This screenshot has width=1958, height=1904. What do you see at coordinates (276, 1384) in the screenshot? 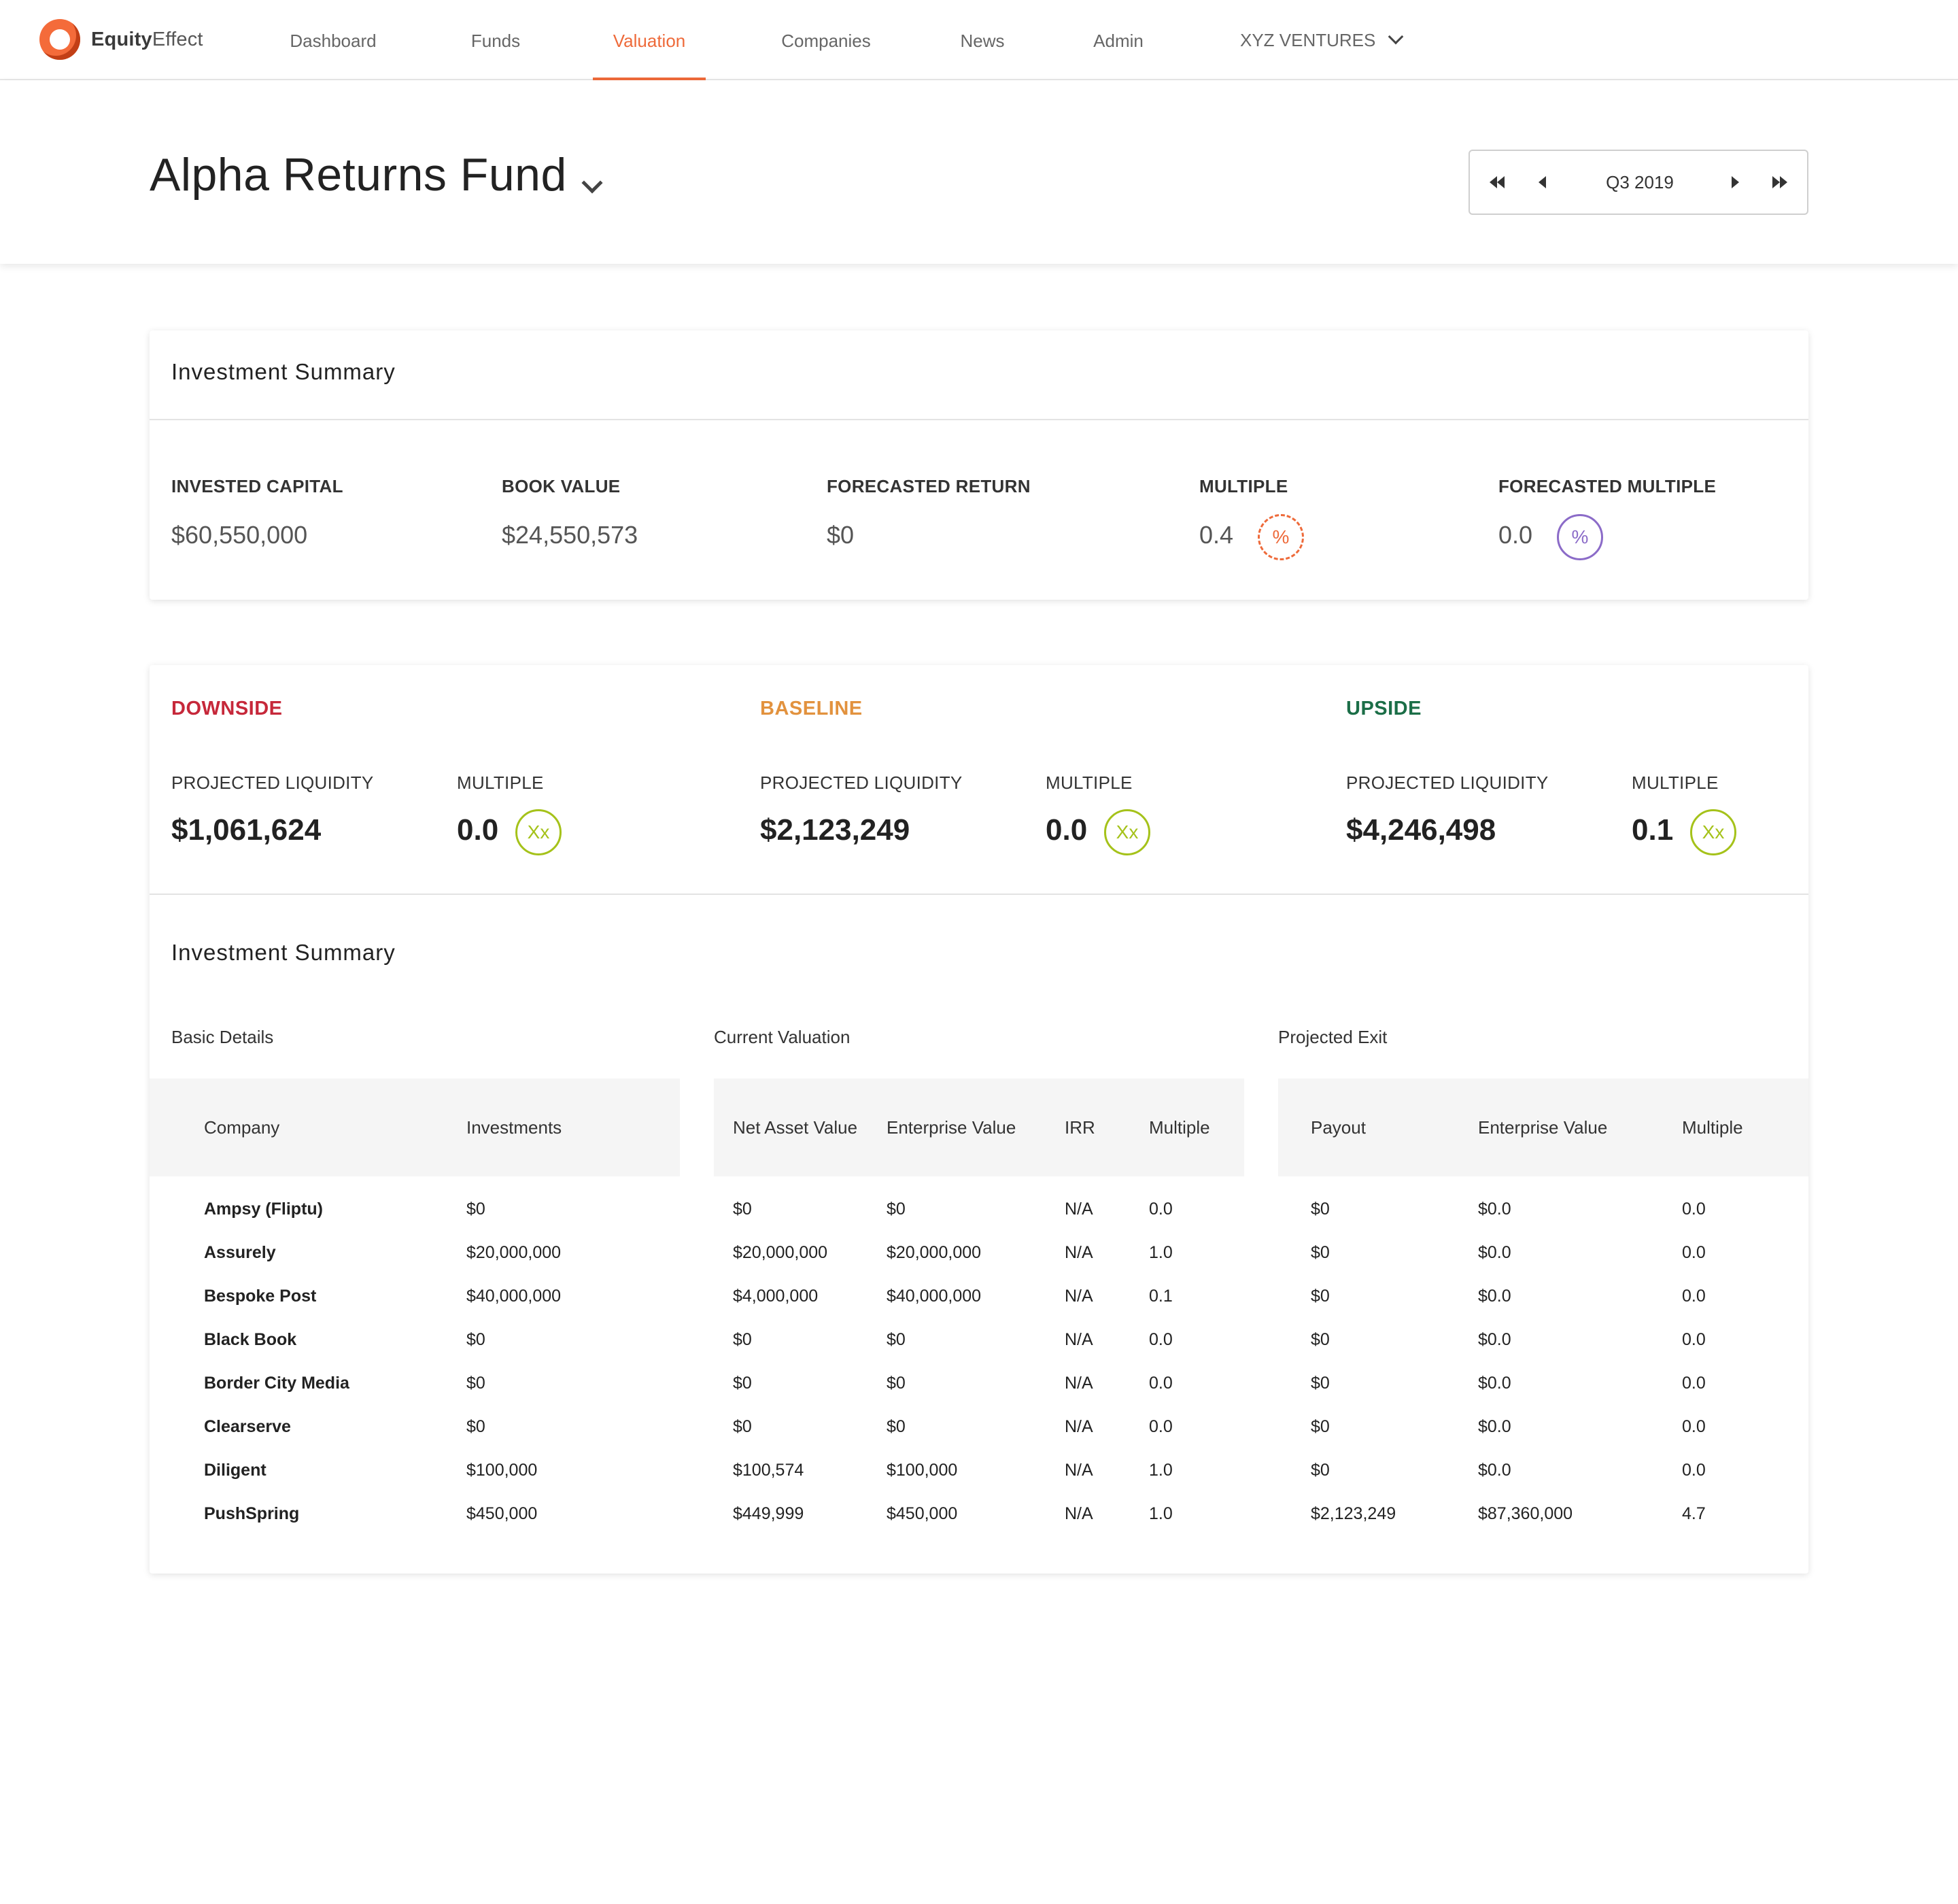
I see `cell-company: Border City Media` at bounding box center [276, 1384].